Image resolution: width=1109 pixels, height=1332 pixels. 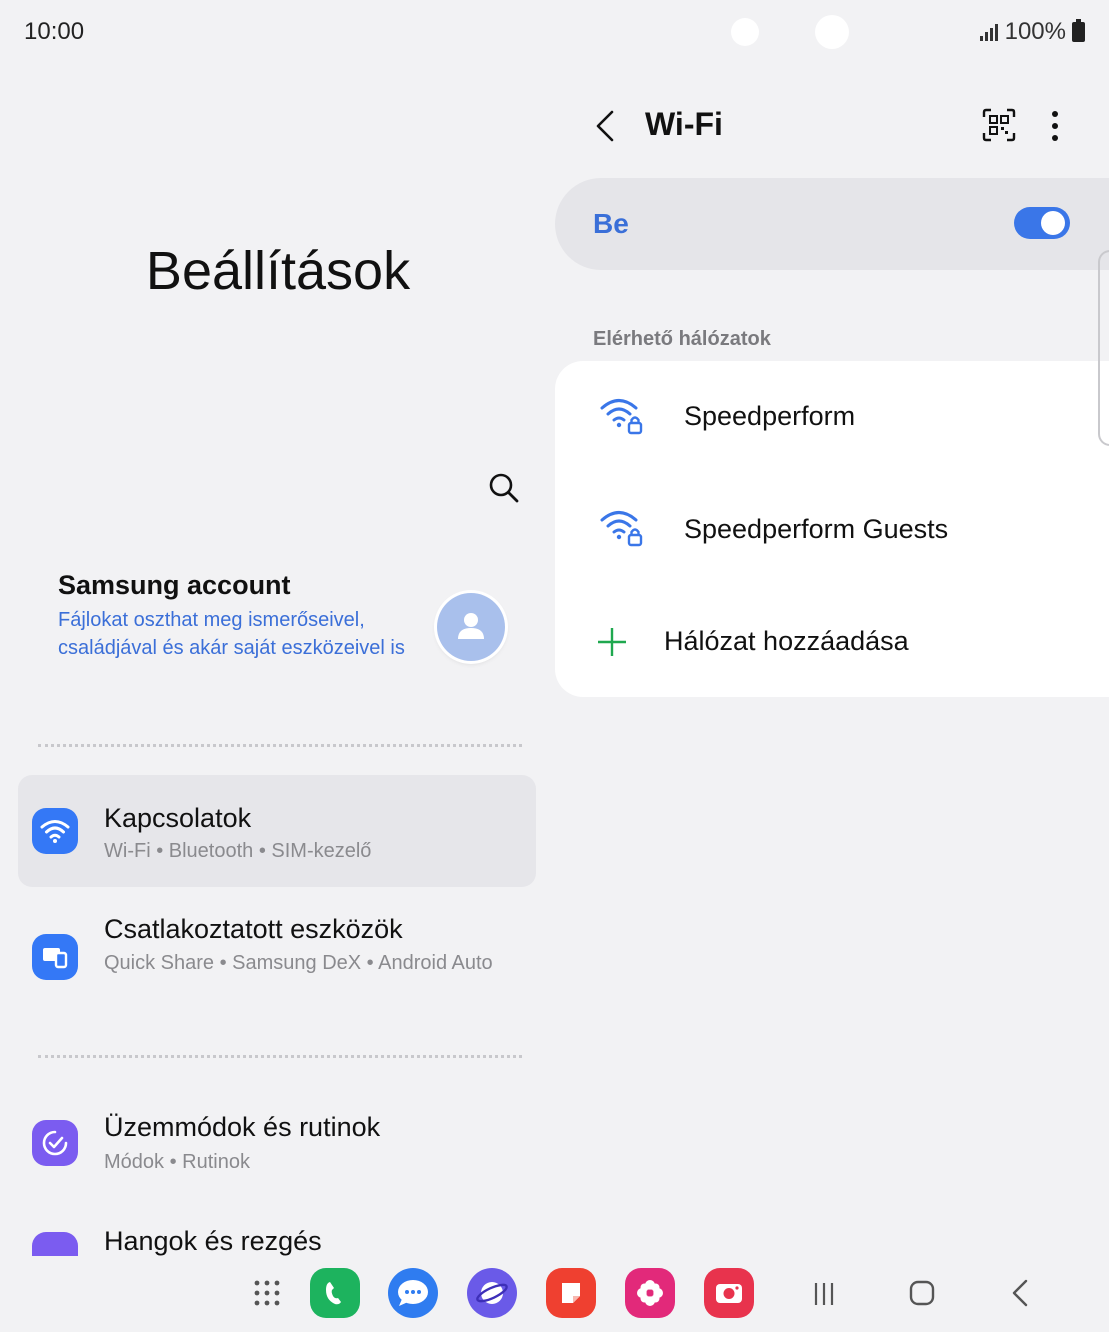 What do you see at coordinates (213, 1241) in the screenshot?
I see `settings-item-title: Hangok és rezgés` at bounding box center [213, 1241].